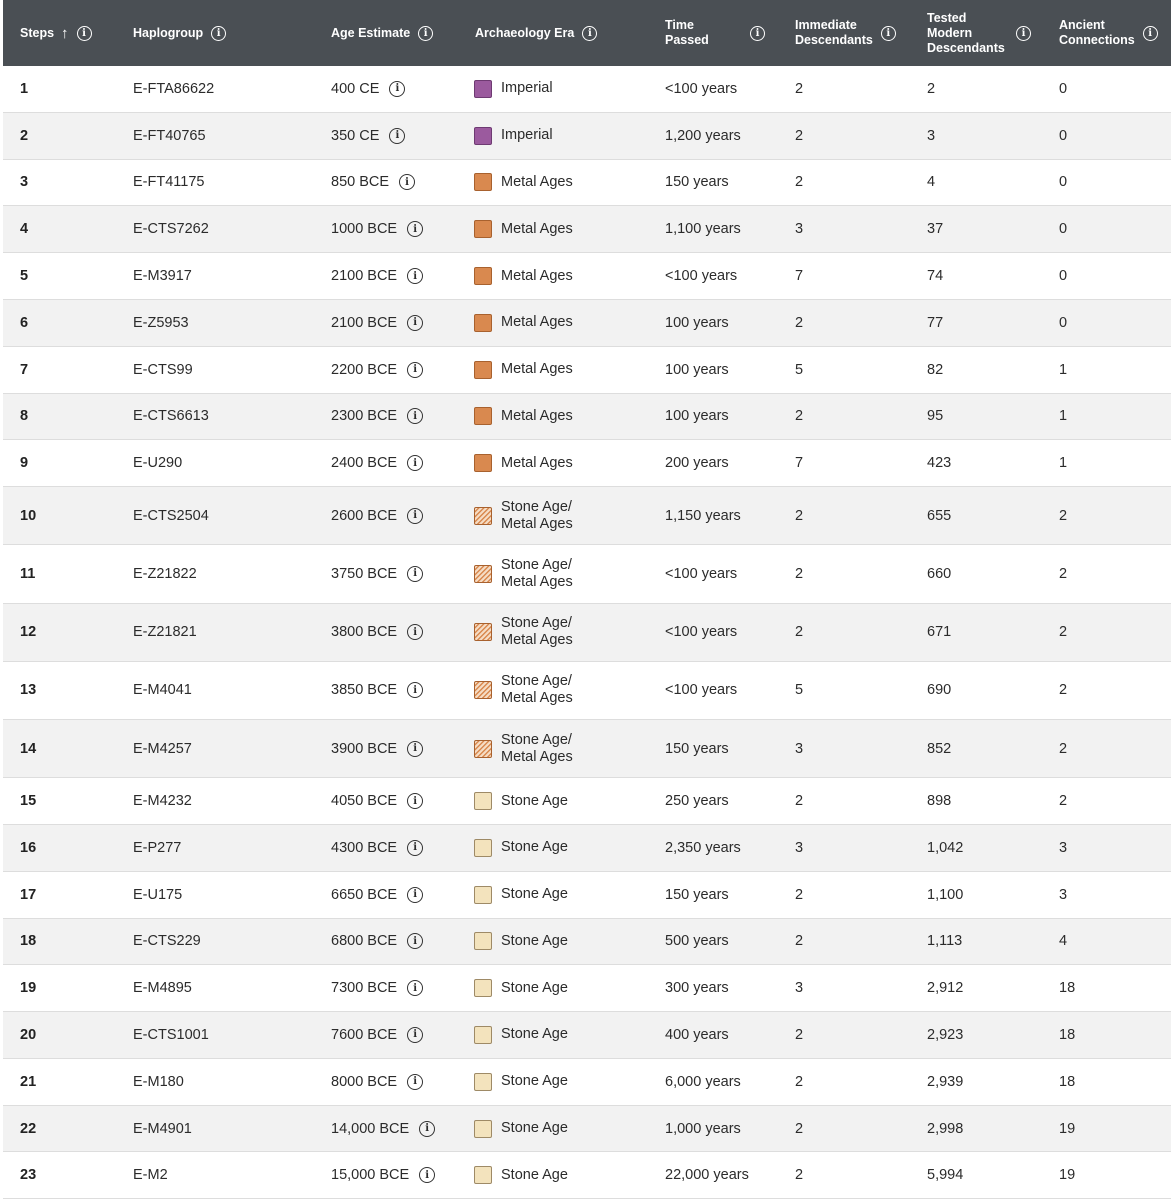 This screenshot has height=1200, width=1174. I want to click on haplogroup-cell: E-CTS6613, so click(171, 417).